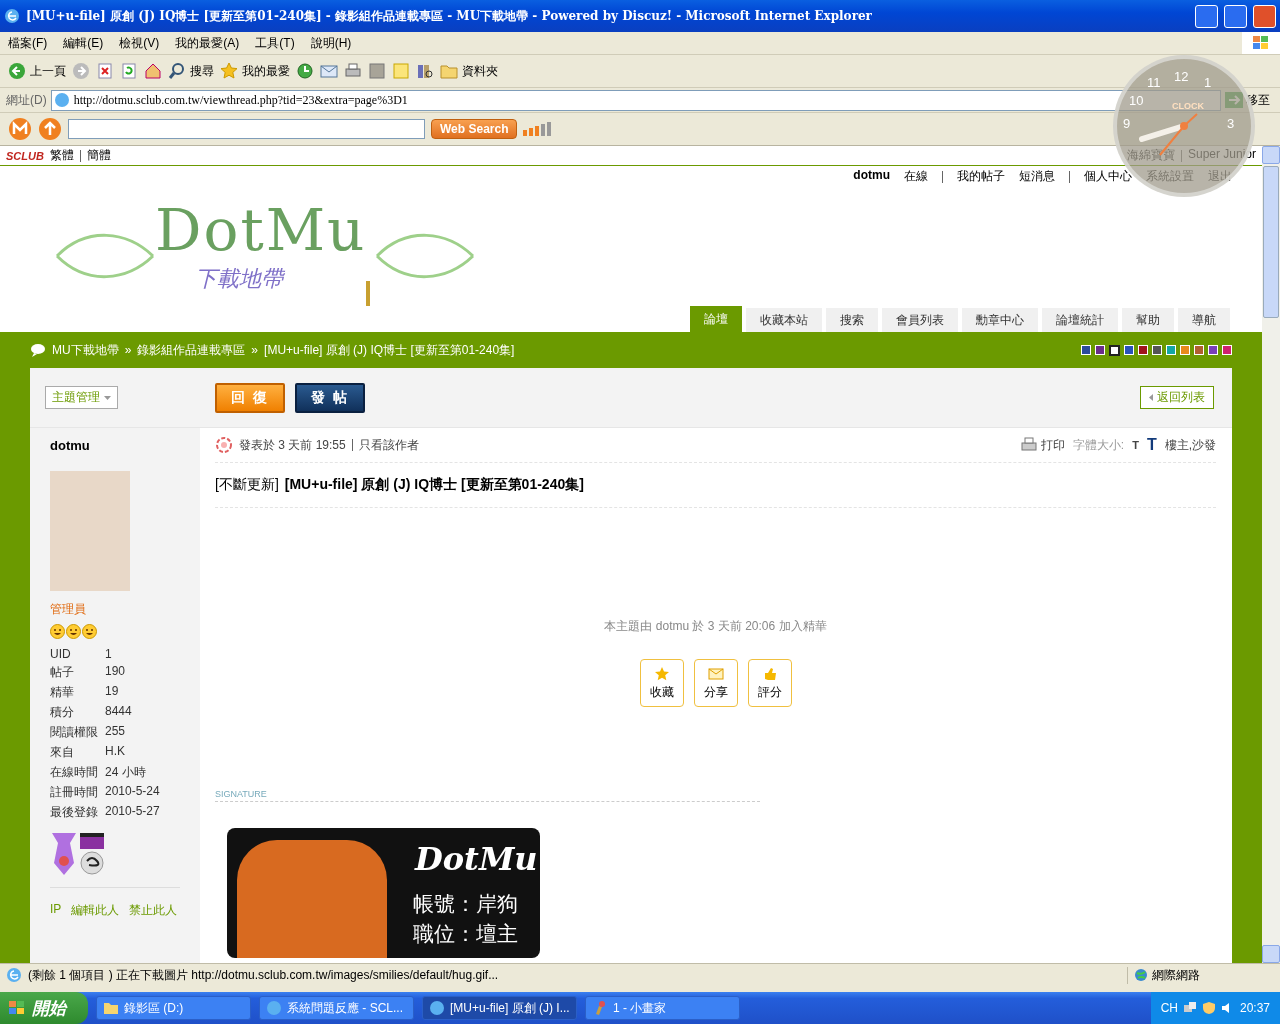 This screenshot has width=1280, height=1024. I want to click on signature-text: 職位：壇主, so click(465, 934).